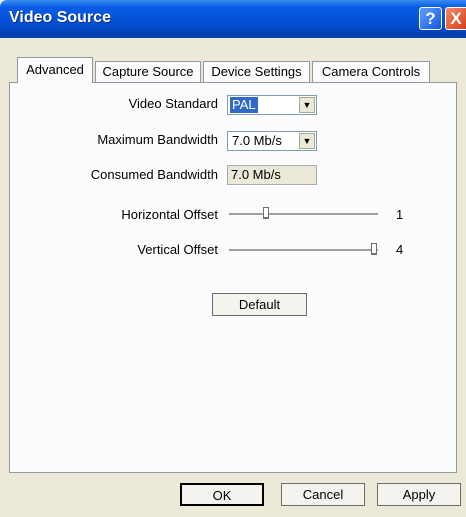 Image resolution: width=466 pixels, height=517 pixels. Describe the element at coordinates (374, 249) in the screenshot. I see `vertical-offset-thumb` at that location.